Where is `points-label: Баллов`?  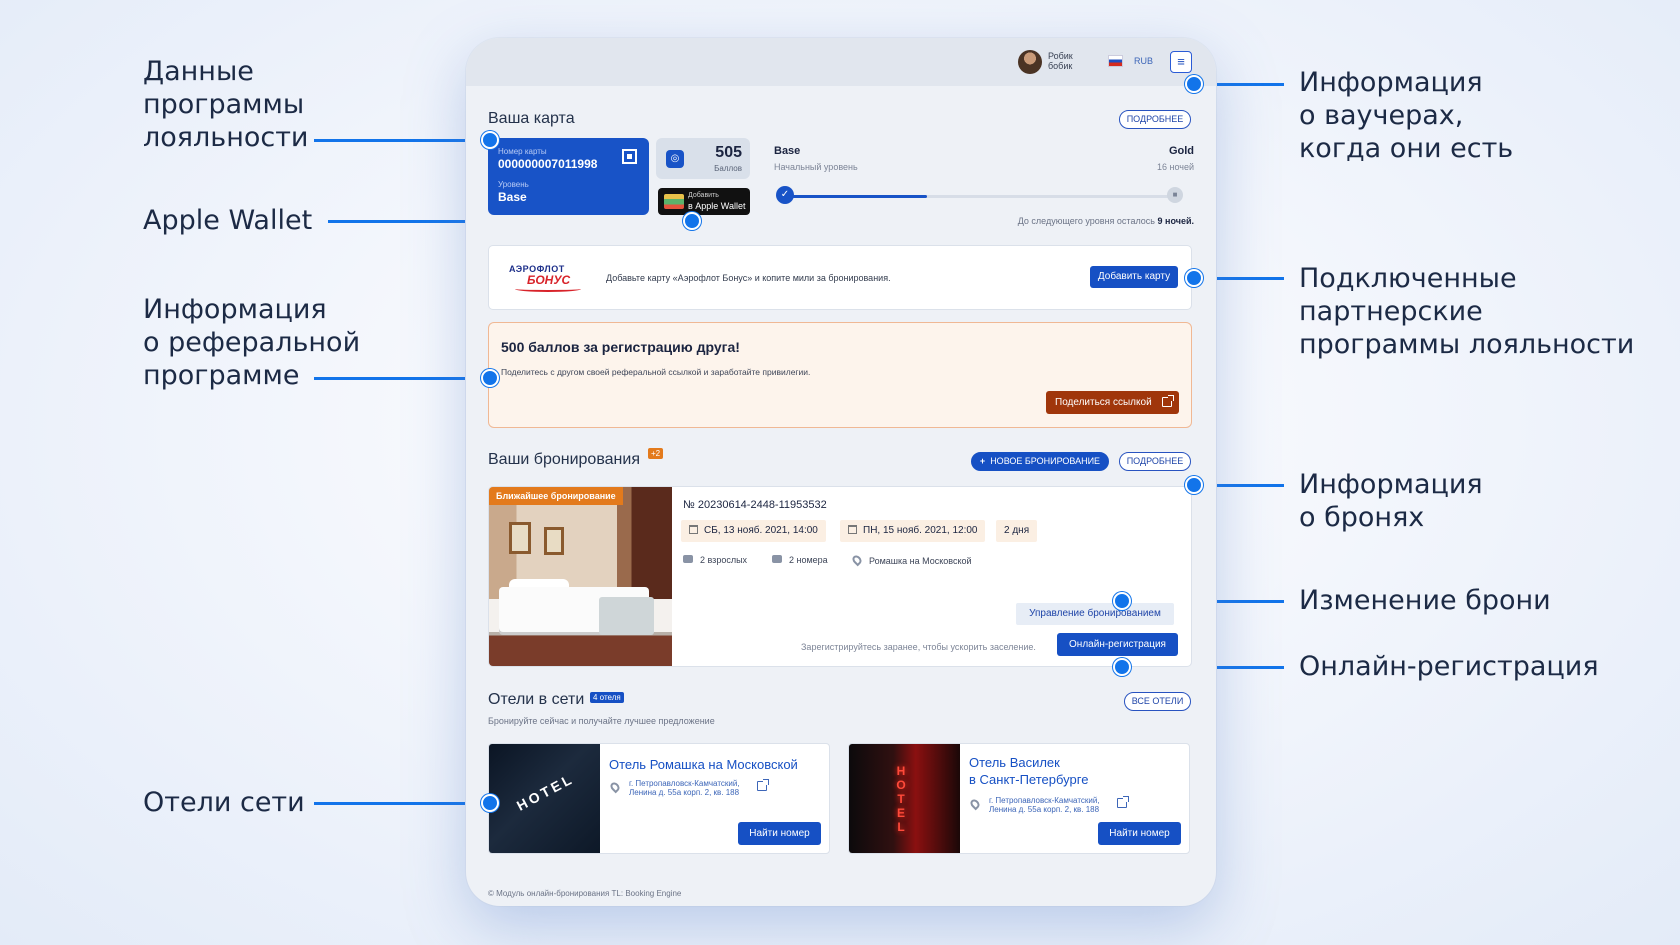
points-label: Баллов is located at coordinates (728, 168).